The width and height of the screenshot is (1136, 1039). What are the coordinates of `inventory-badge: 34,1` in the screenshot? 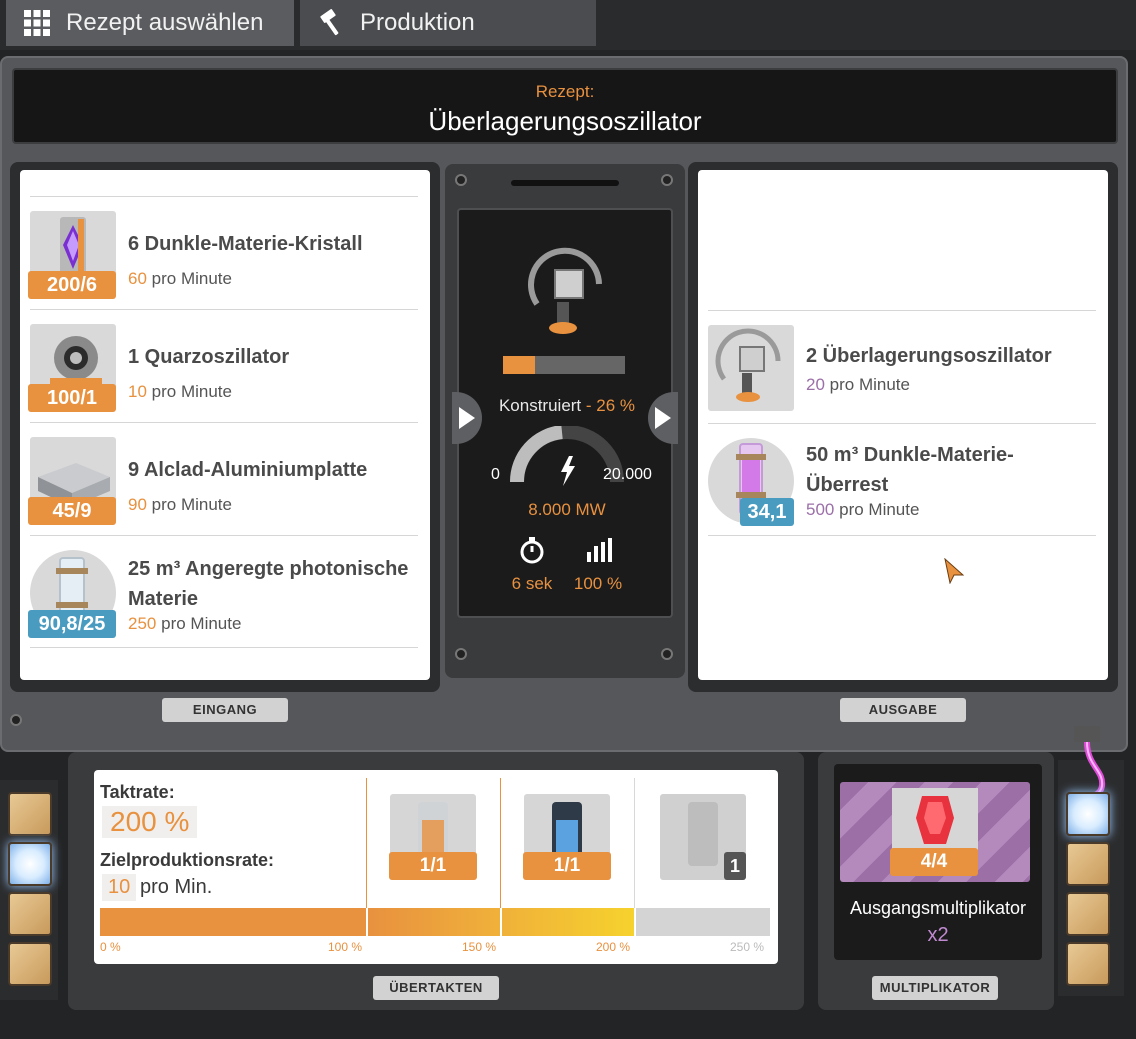 It's located at (767, 512).